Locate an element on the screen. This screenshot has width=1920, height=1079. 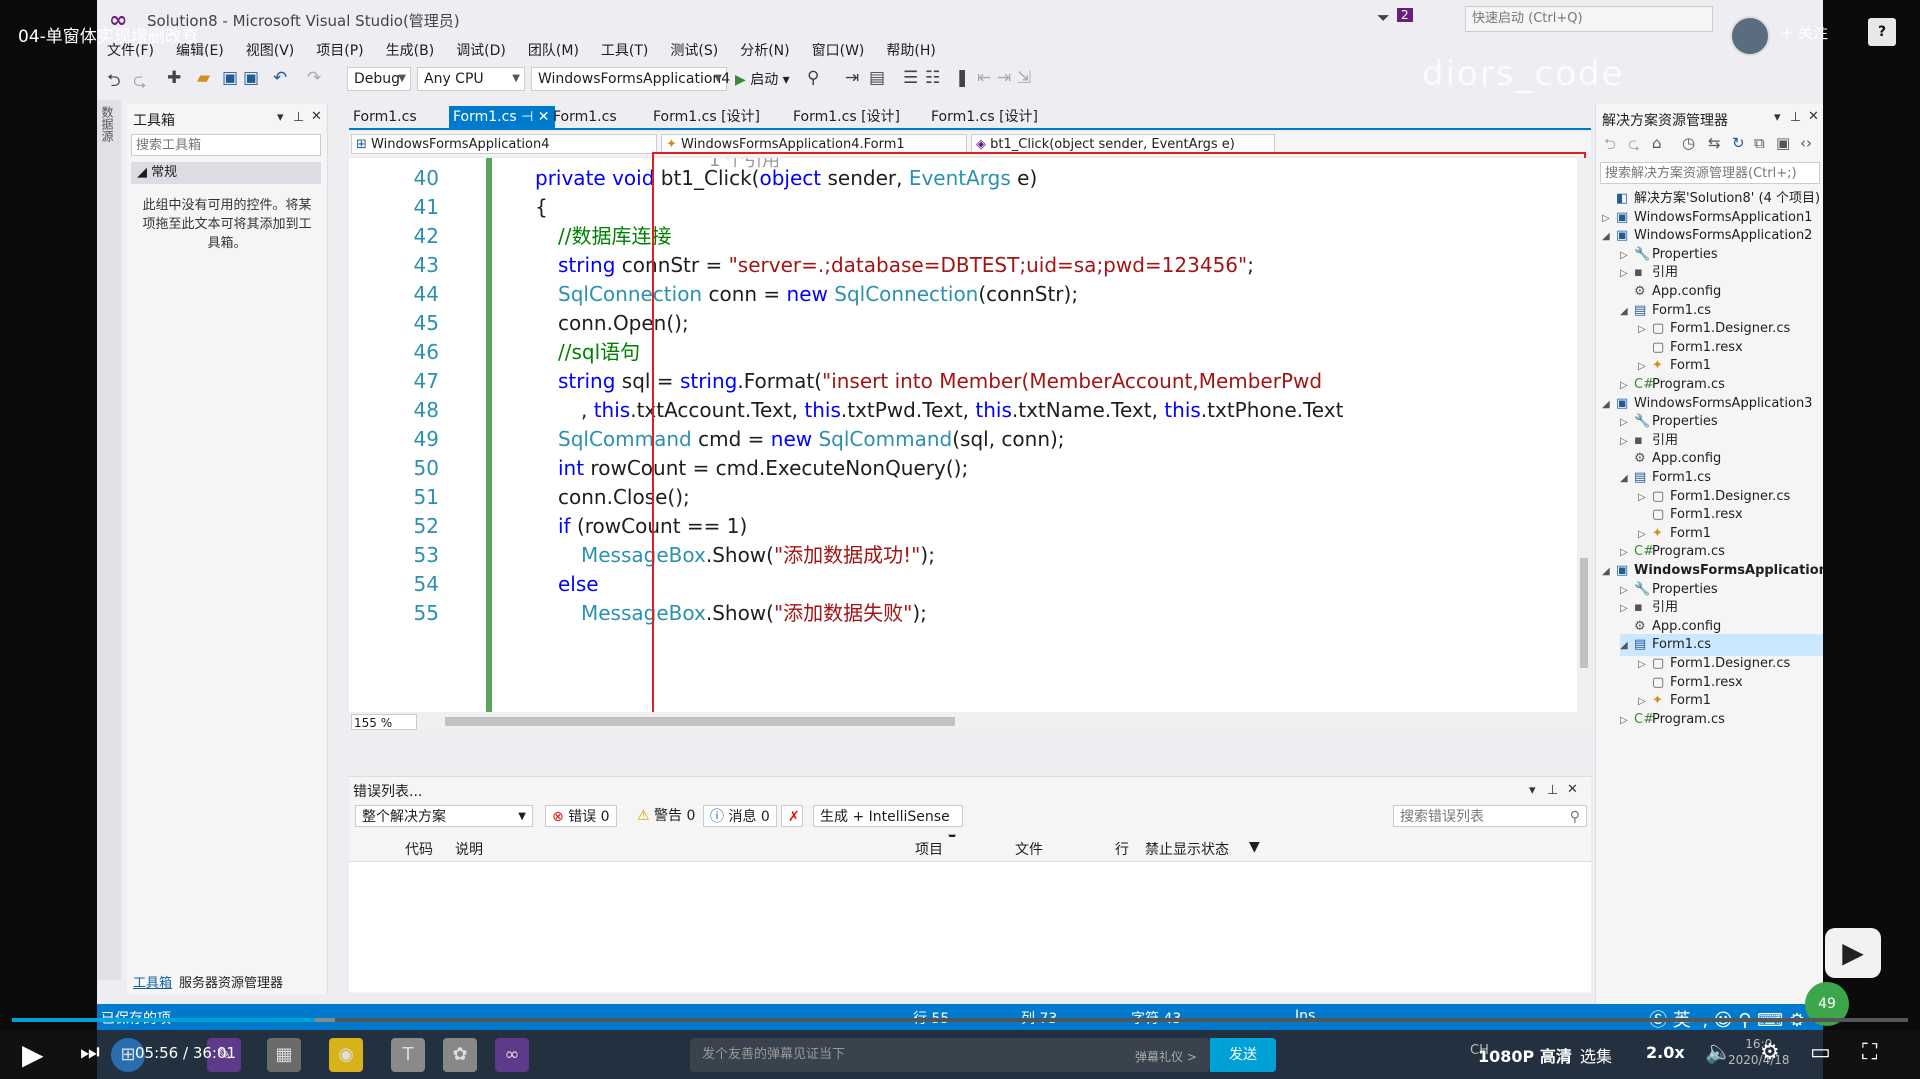
uploader-avatar is located at coordinates (1750, 36).